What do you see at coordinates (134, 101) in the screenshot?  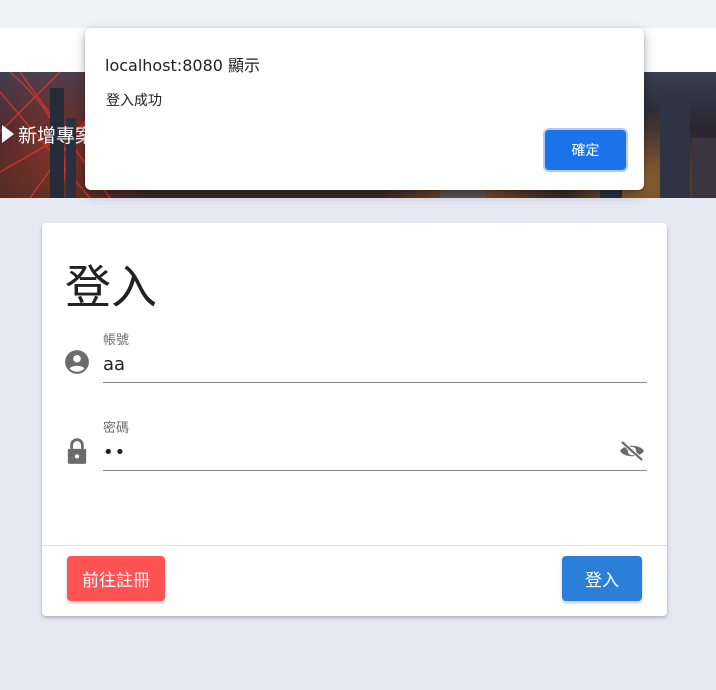 I see `alert-message: 登入成功` at bounding box center [134, 101].